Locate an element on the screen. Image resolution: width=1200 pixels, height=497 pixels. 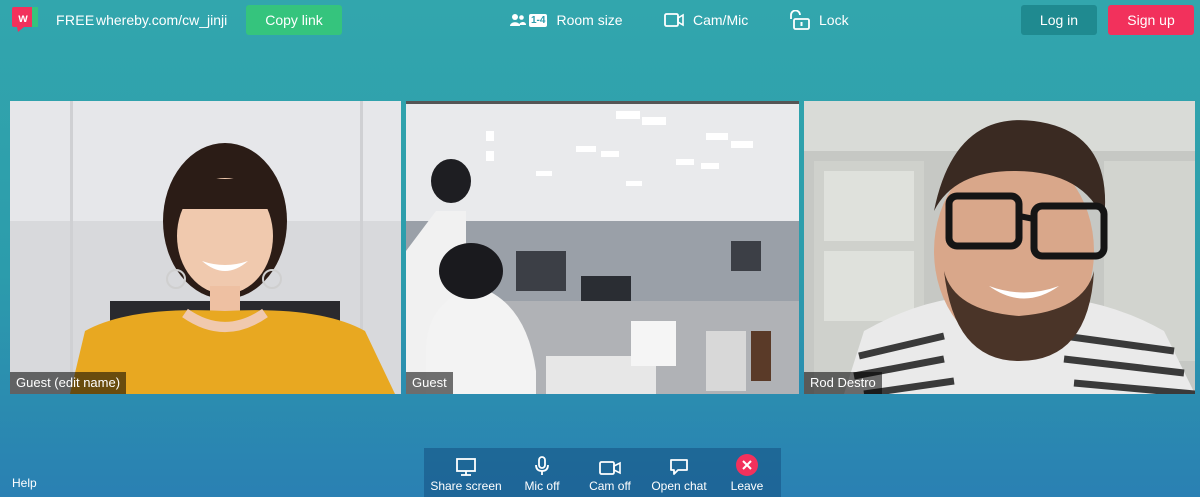
leave-button: Leave is located at coordinates (747, 472).